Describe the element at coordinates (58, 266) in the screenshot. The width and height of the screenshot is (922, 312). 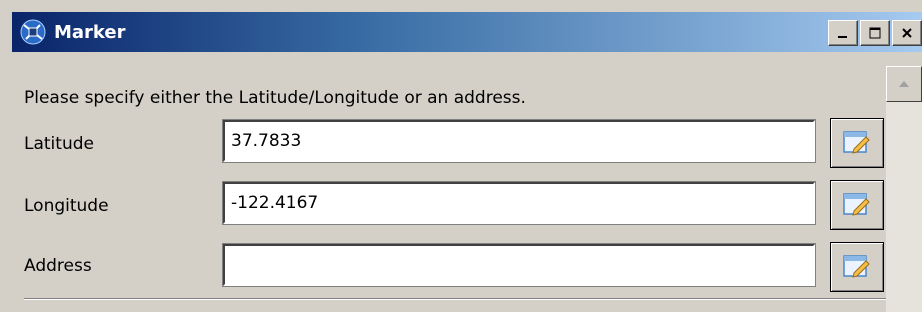
I see `address-label: Address` at that location.